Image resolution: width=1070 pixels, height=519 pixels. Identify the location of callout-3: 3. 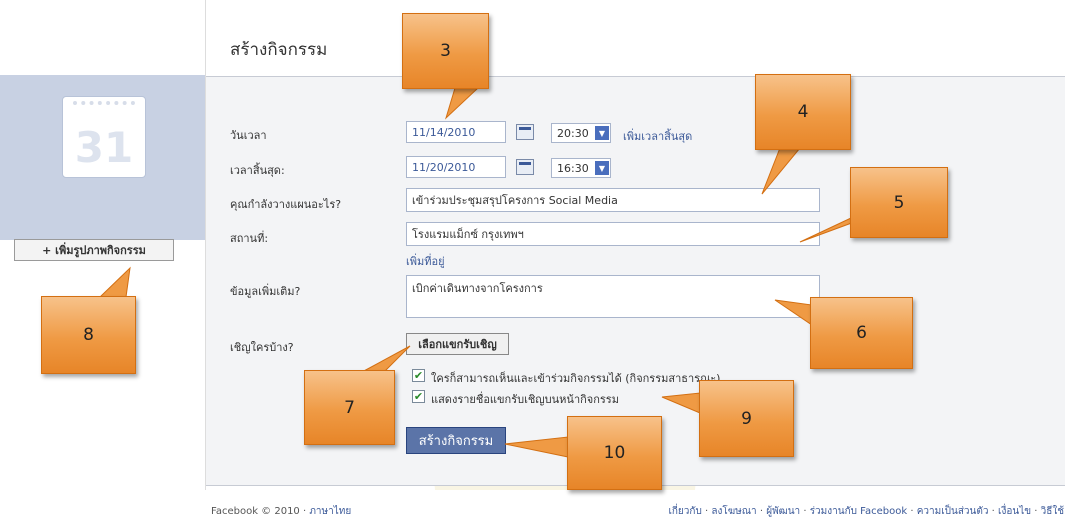
(445, 51).